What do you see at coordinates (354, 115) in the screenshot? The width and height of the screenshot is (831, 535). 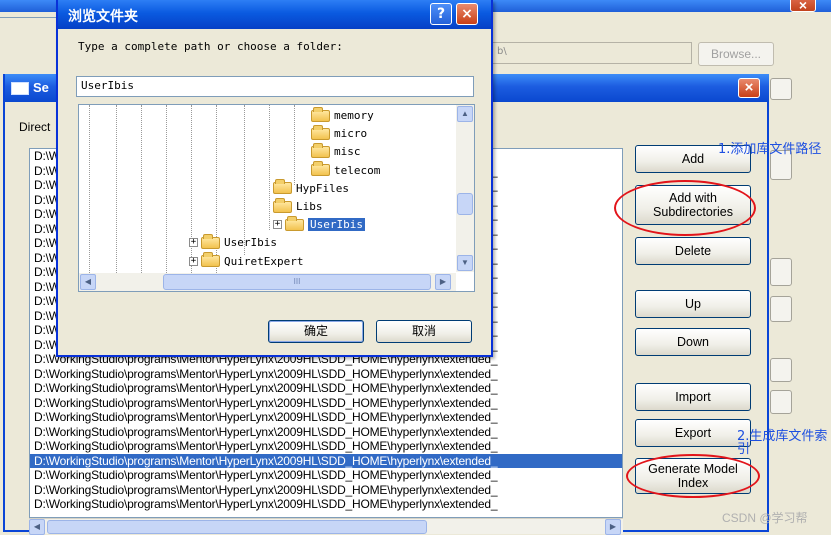 I see `tree-item-label: memory` at bounding box center [354, 115].